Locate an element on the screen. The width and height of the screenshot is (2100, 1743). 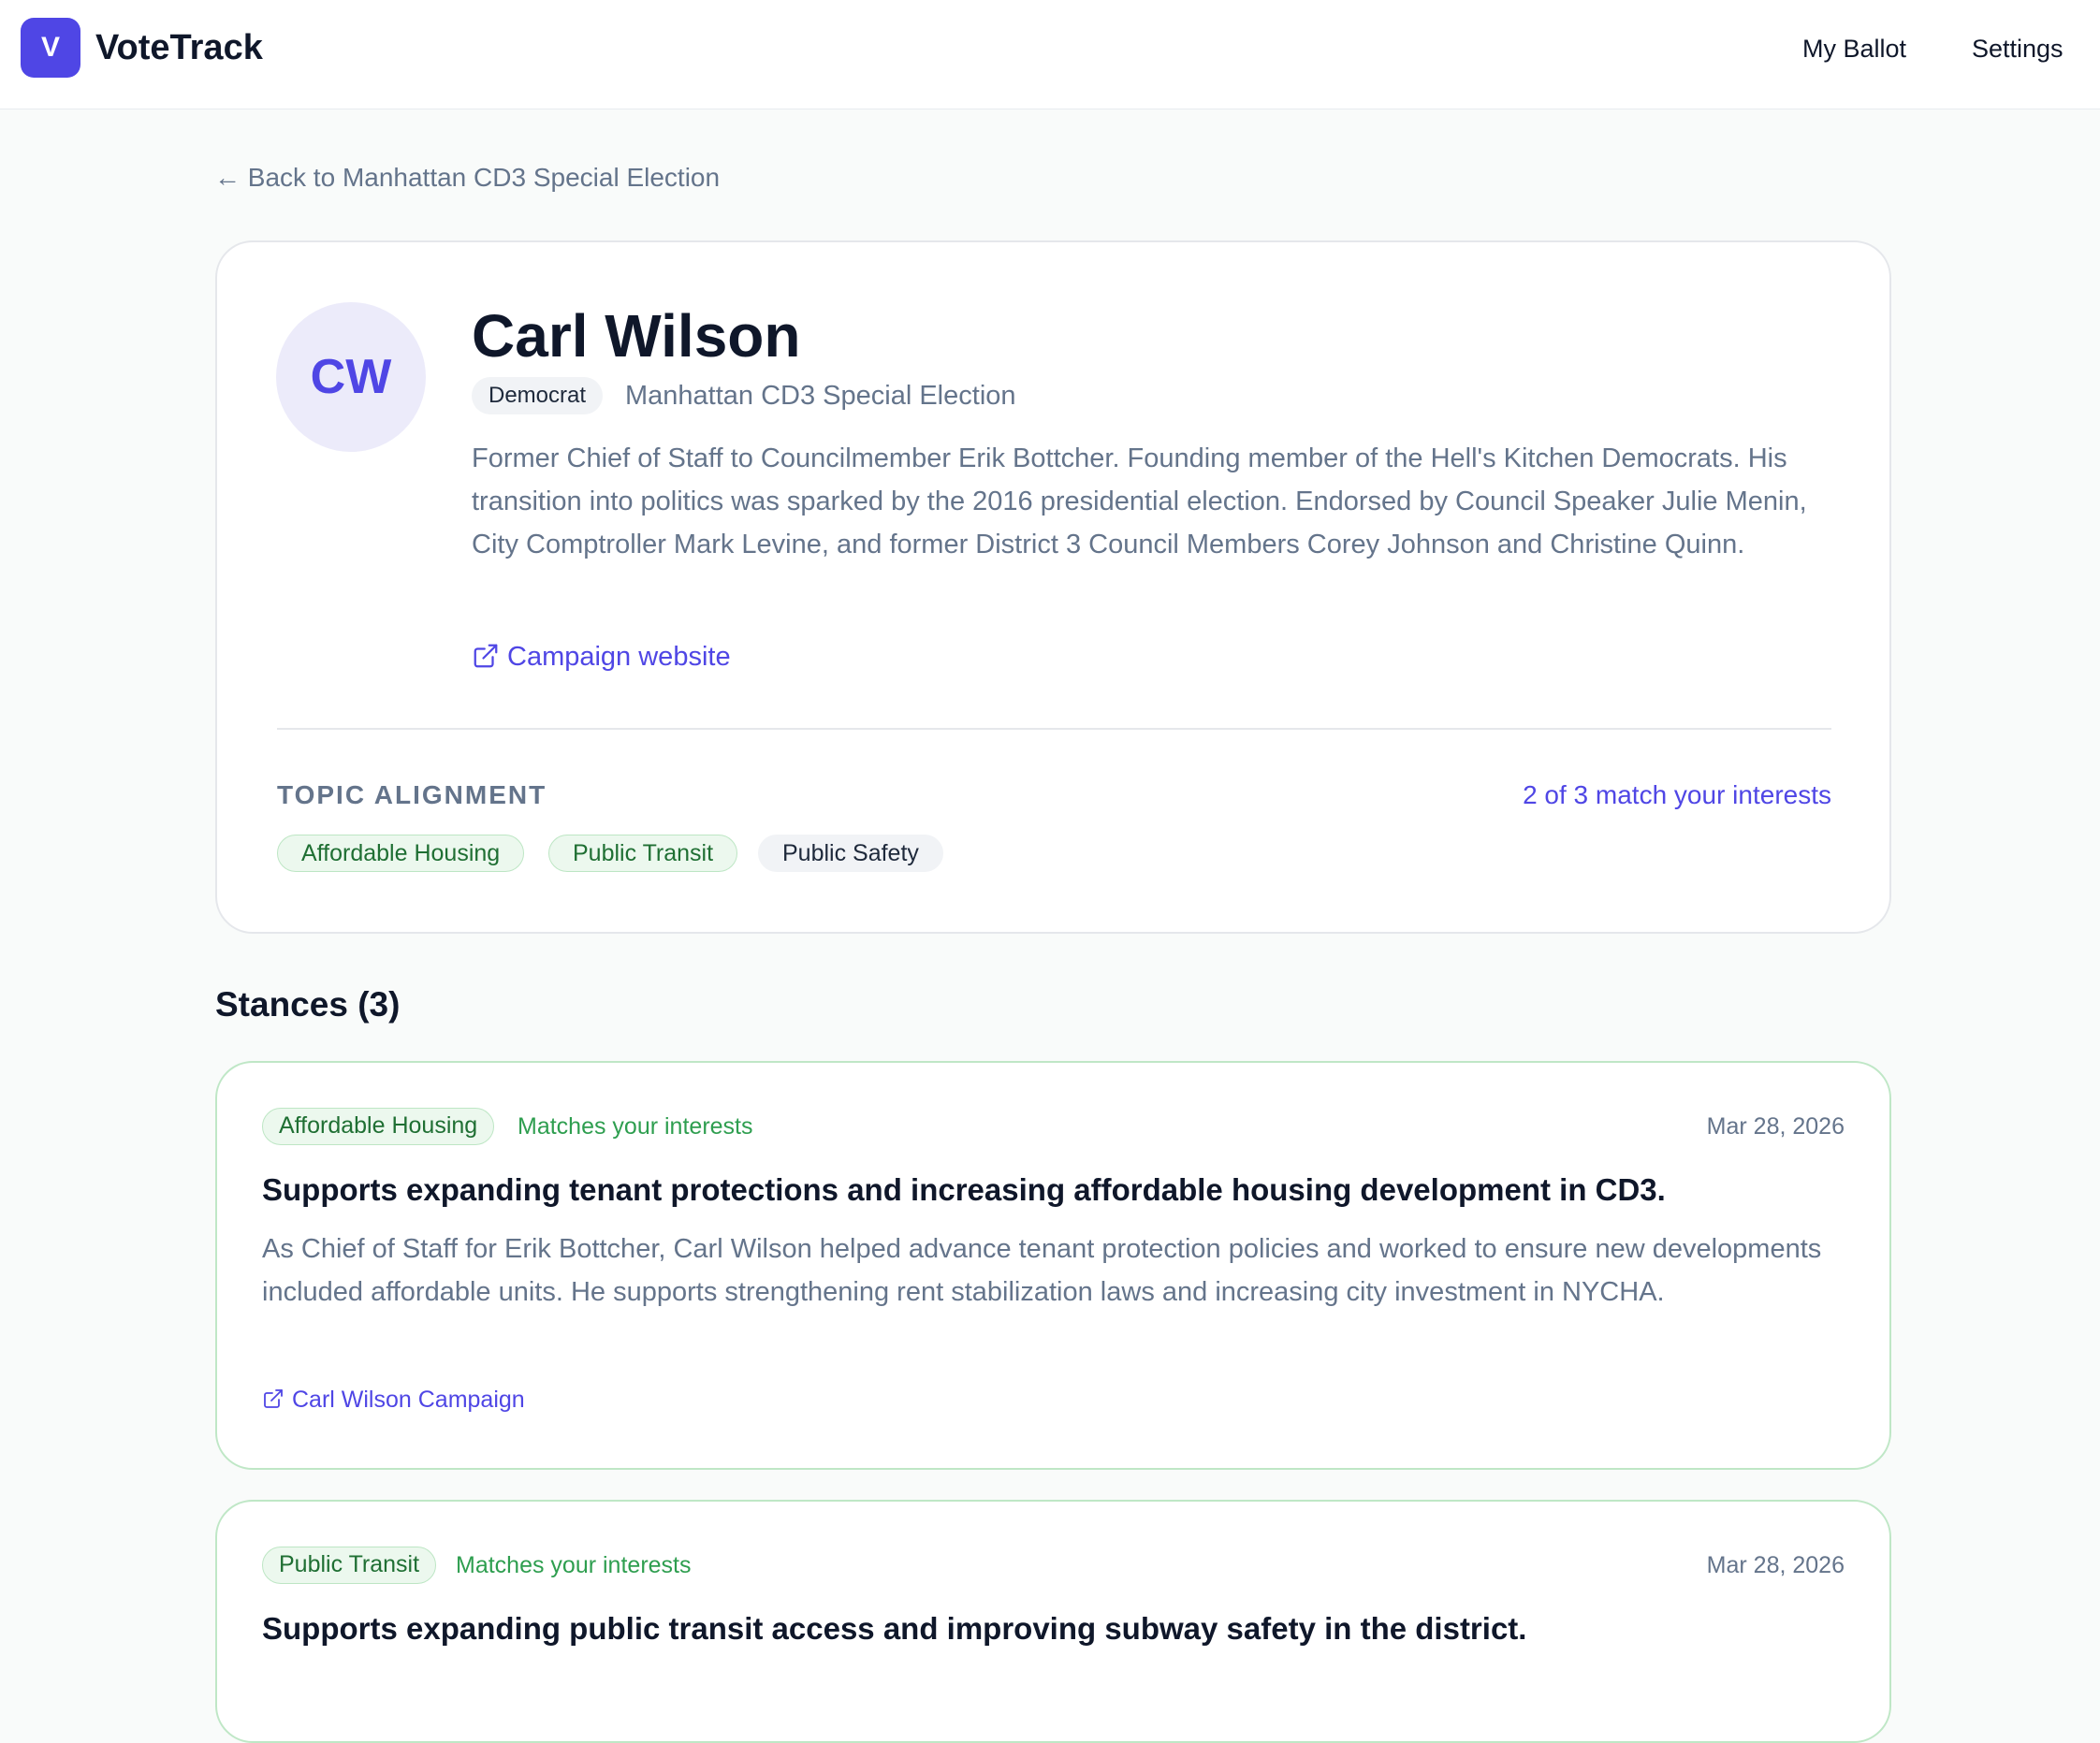
match-summary: 2 of 3 match your interests is located at coordinates (1677, 795).